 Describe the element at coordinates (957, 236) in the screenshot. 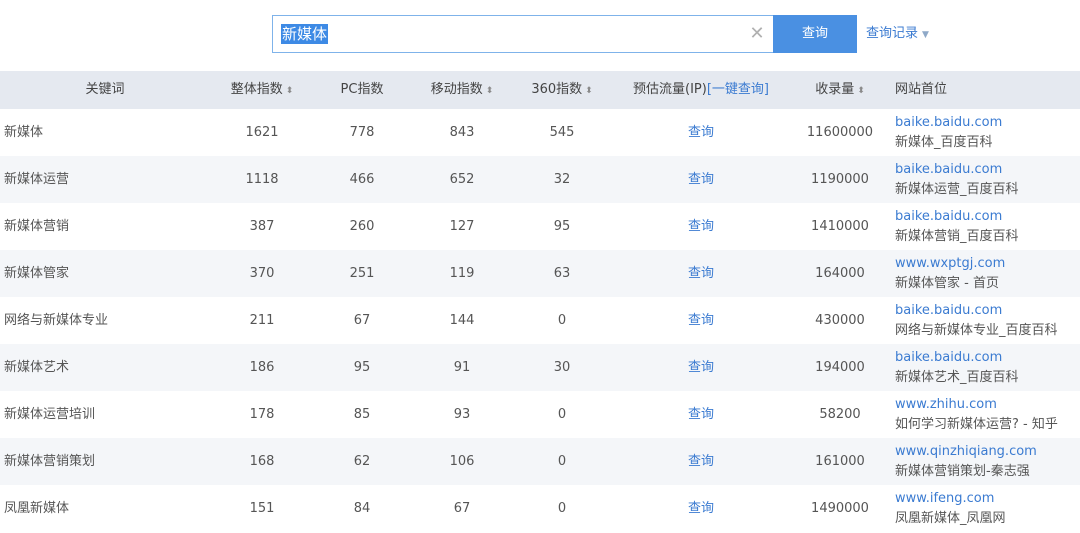

I see `site-title: 新媒体营销_百度百科` at that location.